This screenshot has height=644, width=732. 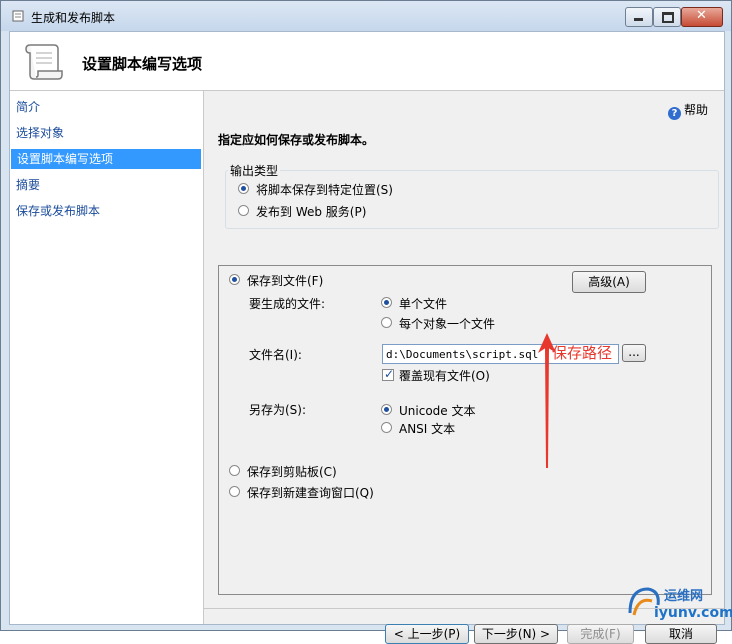 I want to click on wizard-header: 设置脚本编写选项, so click(x=367, y=61).